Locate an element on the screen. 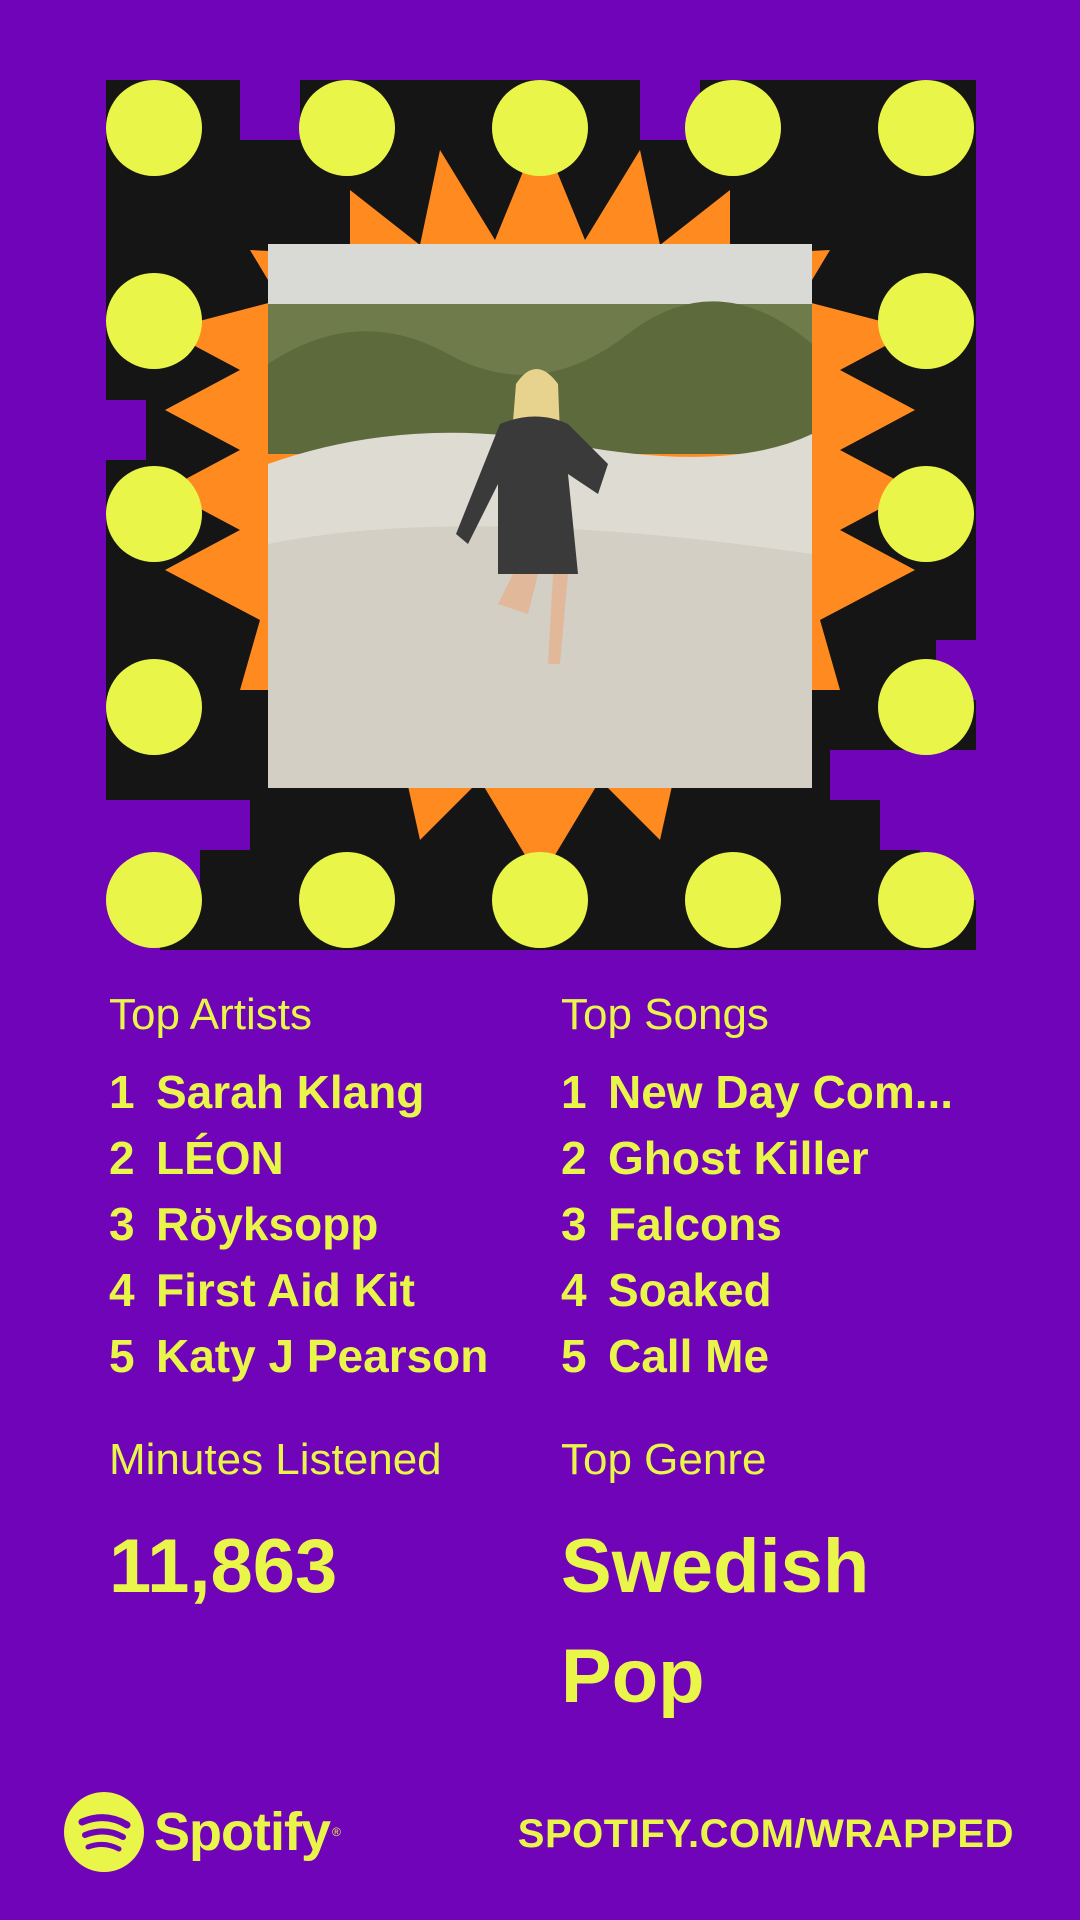 The height and width of the screenshot is (1920, 1080). list-item: 5 Call Me is located at coordinates (665, 1356).